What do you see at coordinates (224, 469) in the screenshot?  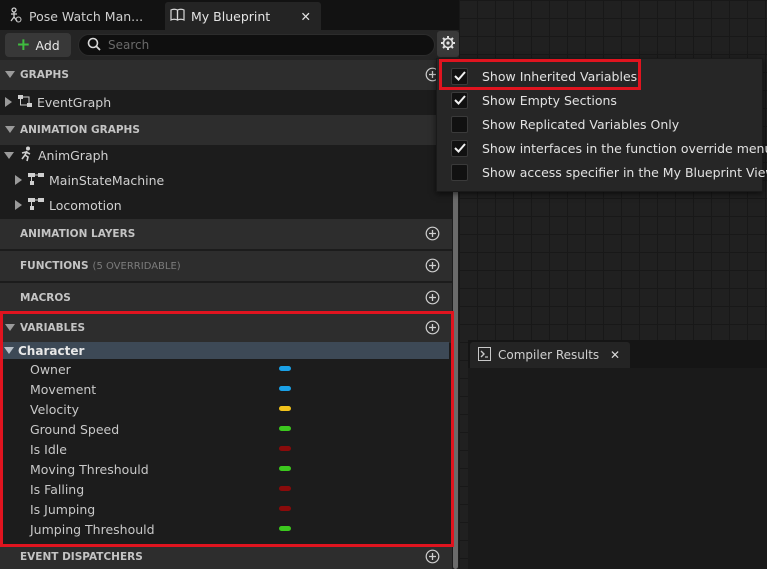 I see `variable-row: Moving Threshould` at bounding box center [224, 469].